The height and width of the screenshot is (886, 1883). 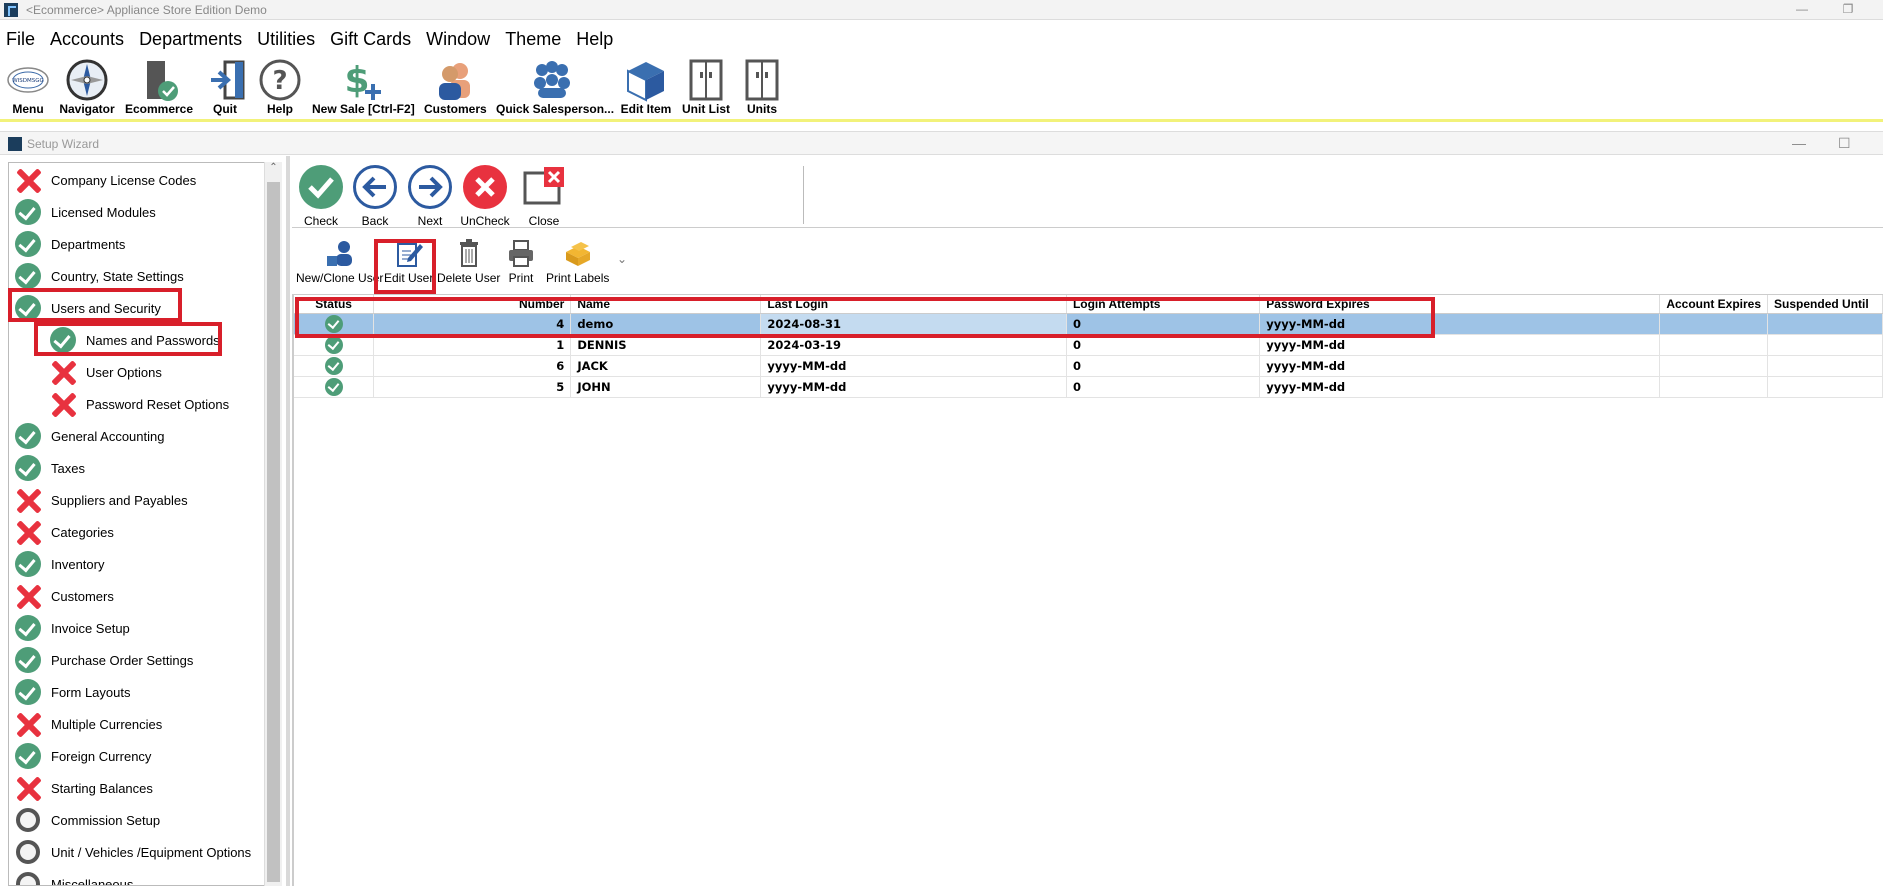 I want to click on setup-wizard-titlebar: Setup Wizard — ☐, so click(x=941, y=143).